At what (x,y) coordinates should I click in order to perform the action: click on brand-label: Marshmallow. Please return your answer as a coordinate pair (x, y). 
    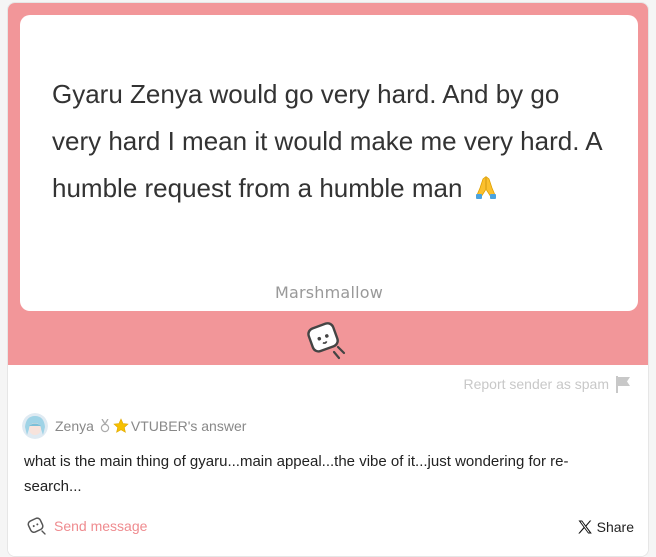
    Looking at the image, I should click on (329, 292).